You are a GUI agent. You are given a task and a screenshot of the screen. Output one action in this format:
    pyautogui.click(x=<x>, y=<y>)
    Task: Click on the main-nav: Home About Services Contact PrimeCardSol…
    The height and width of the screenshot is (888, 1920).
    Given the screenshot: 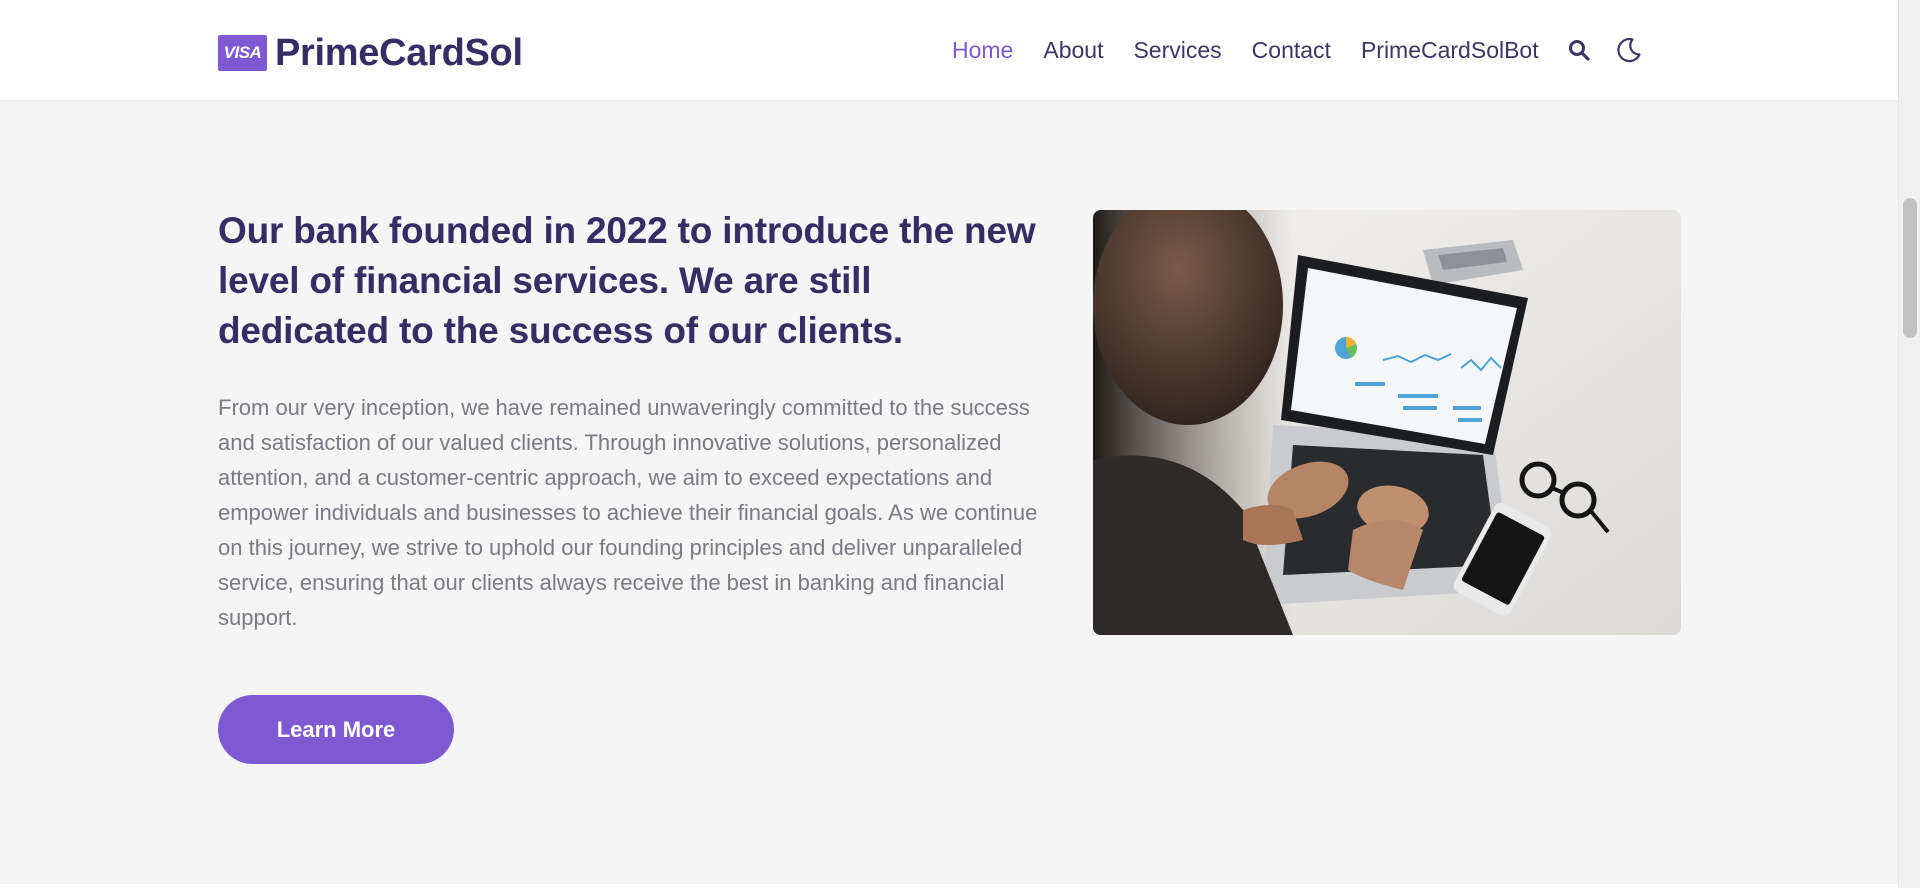 What is the action you would take?
    pyautogui.click(x=1297, y=50)
    